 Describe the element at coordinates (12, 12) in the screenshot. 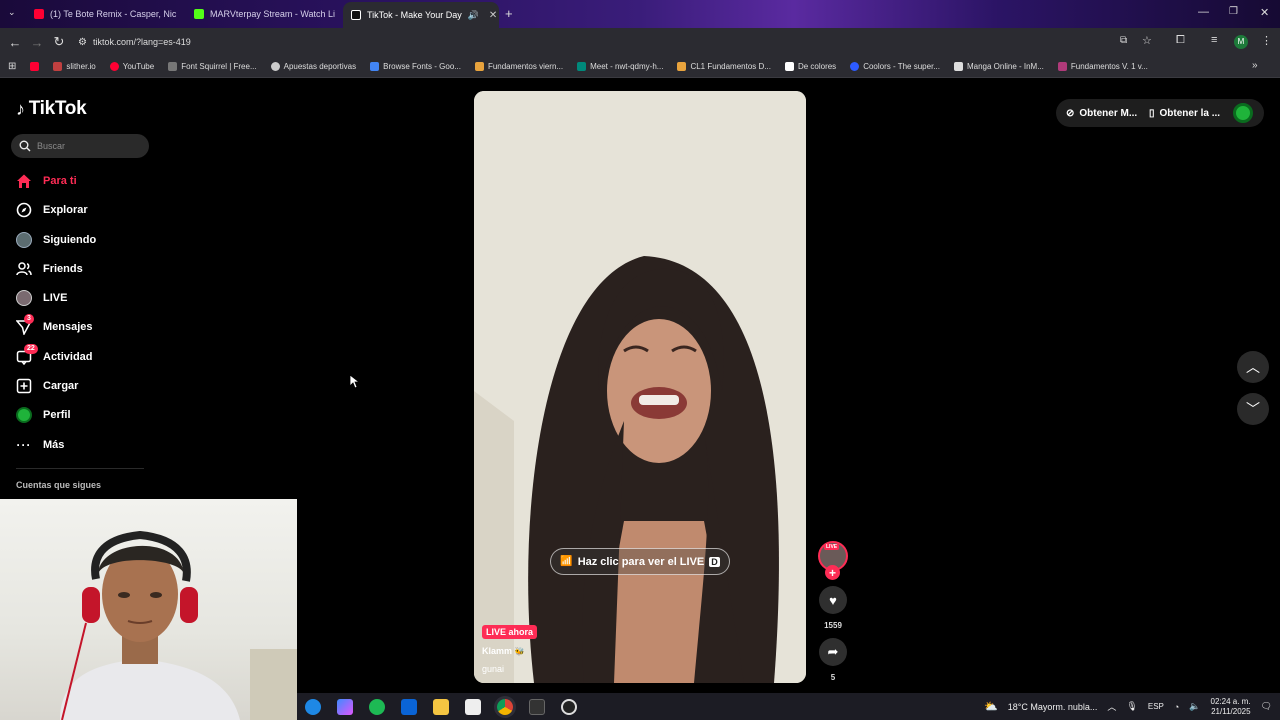

I see `tab-search-chevron-icon: ⌄` at that location.